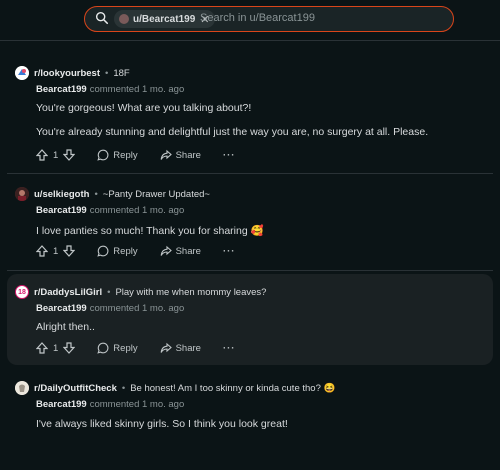 The width and height of the screenshot is (500, 470). I want to click on subreddit-name: r/lookyourbest, so click(67, 73).